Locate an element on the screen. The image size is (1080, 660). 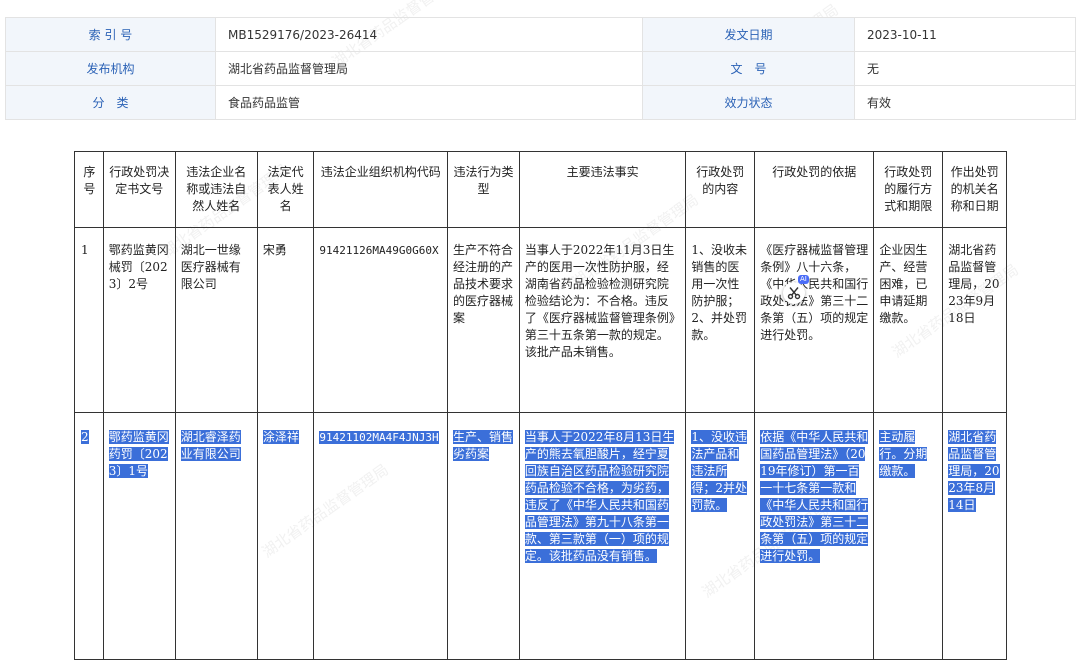
ai-badge: AI is located at coordinates (803, 279).